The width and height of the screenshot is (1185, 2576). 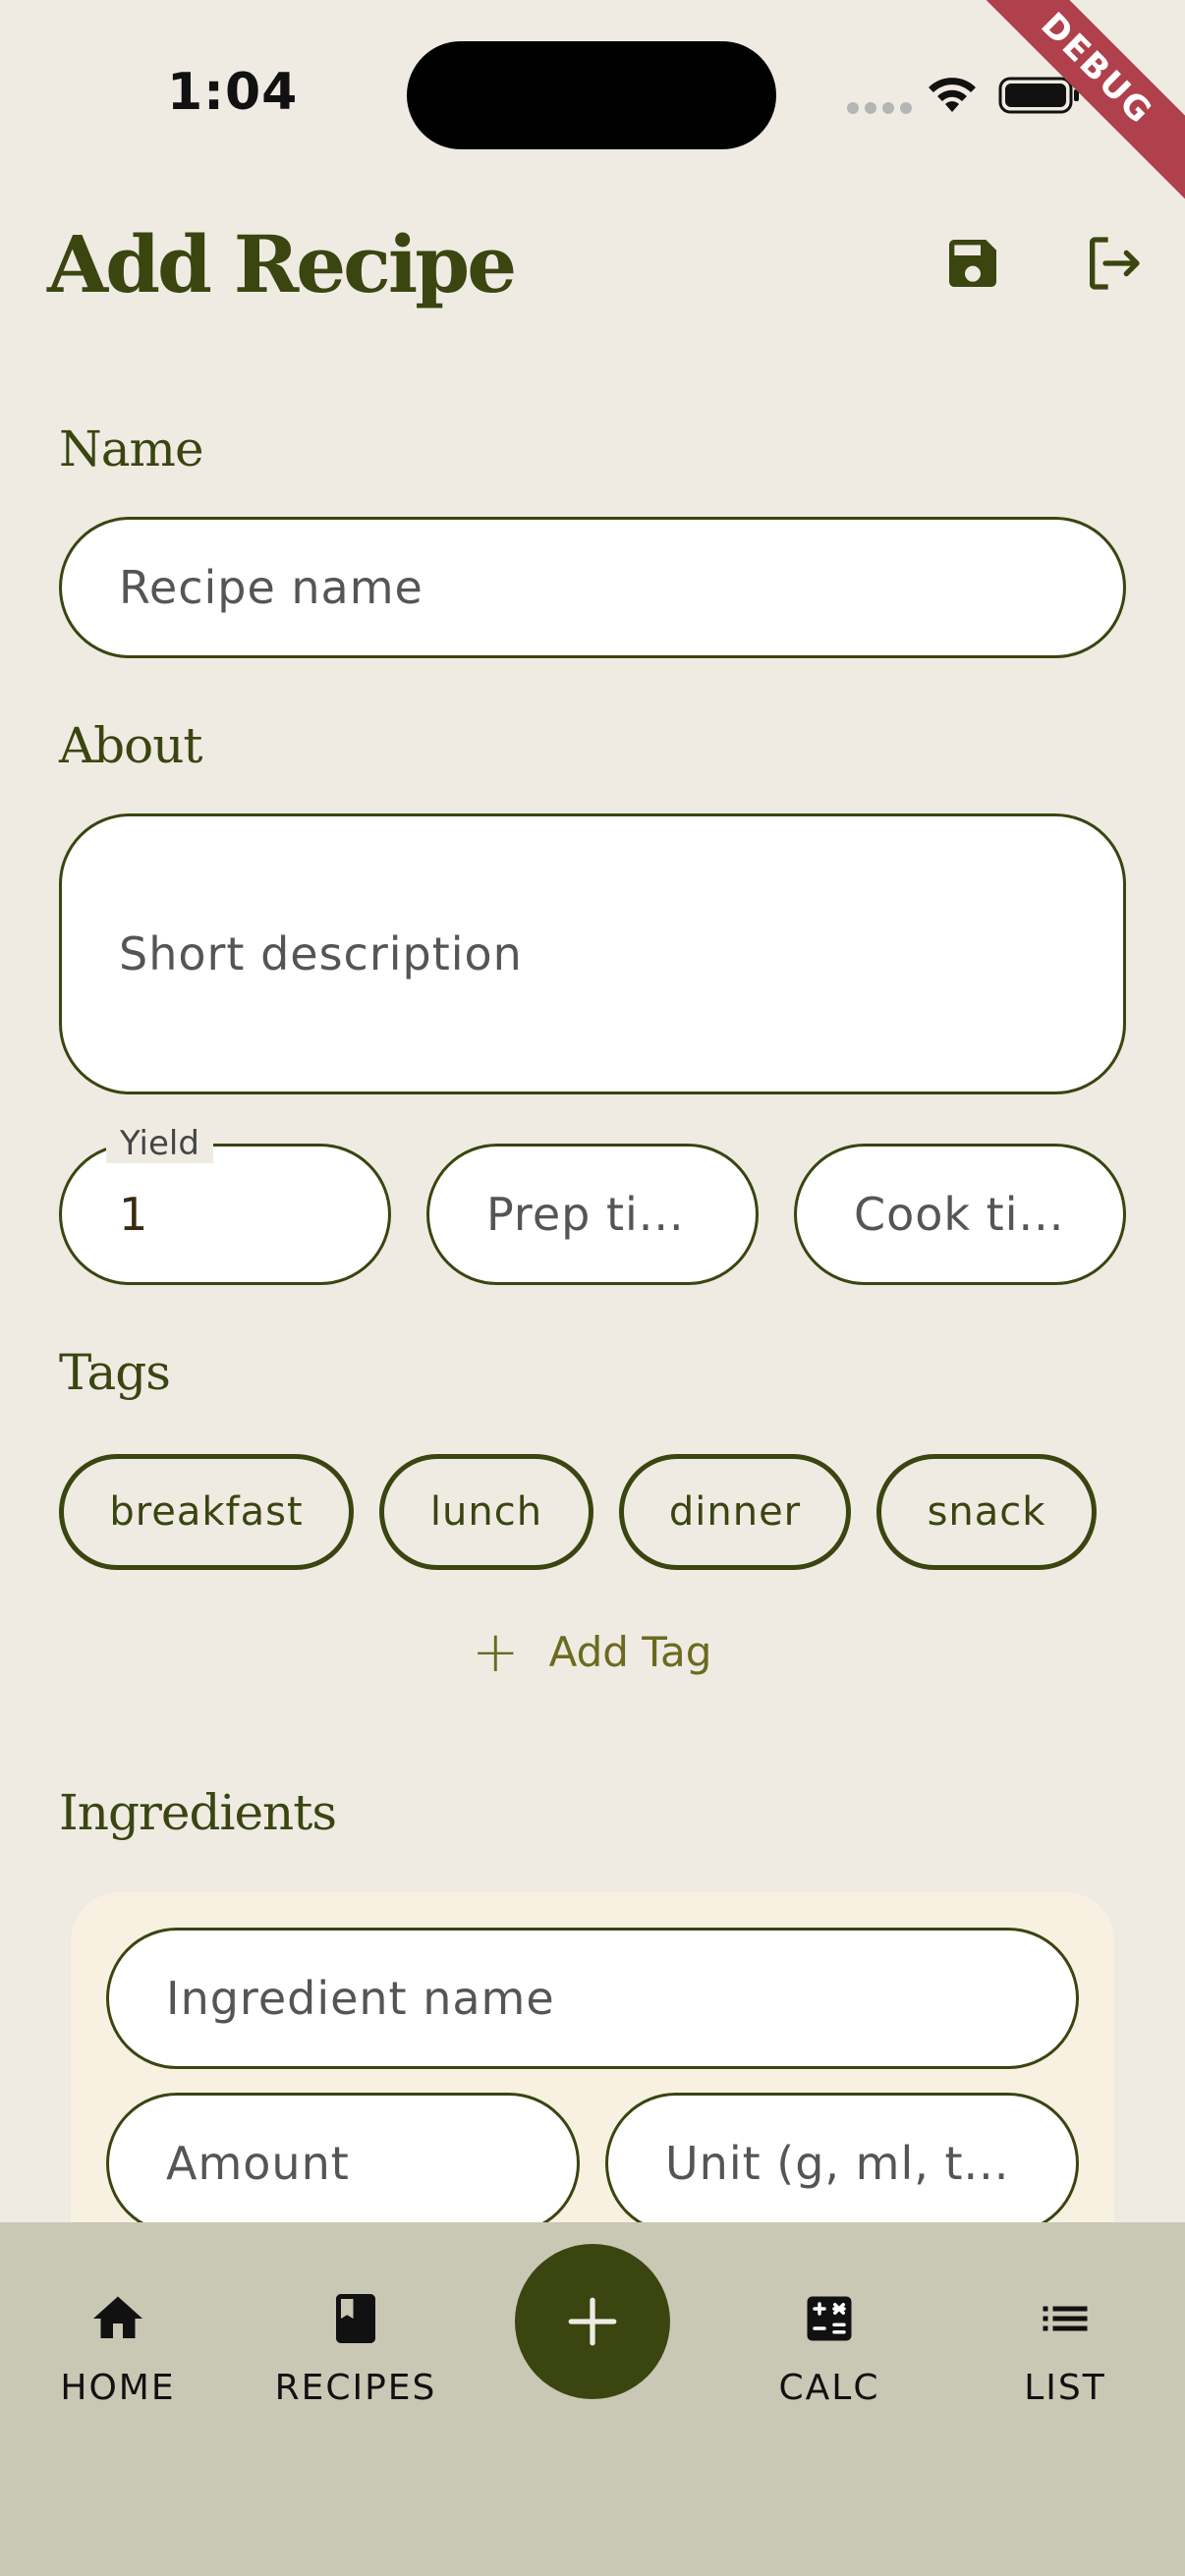 What do you see at coordinates (271, 587) in the screenshot?
I see `recipe-name-placeholder: Recipe name` at bounding box center [271, 587].